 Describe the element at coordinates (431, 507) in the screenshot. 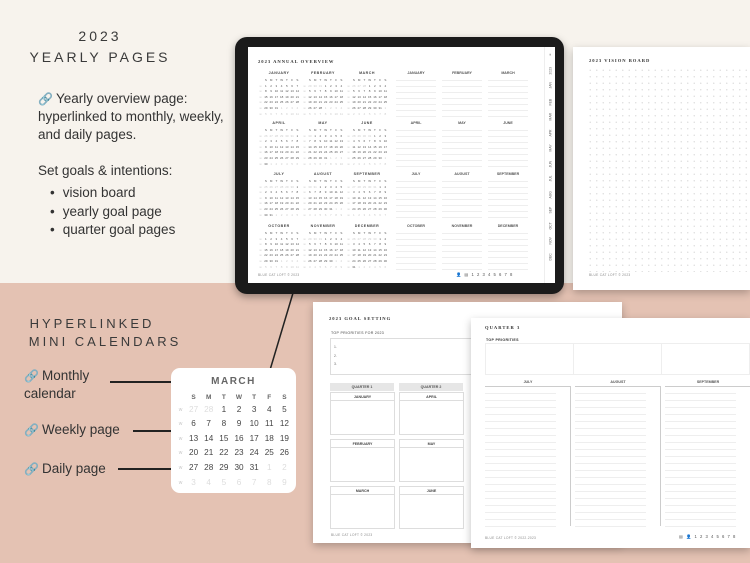

I see `month-box: JUNE` at that location.